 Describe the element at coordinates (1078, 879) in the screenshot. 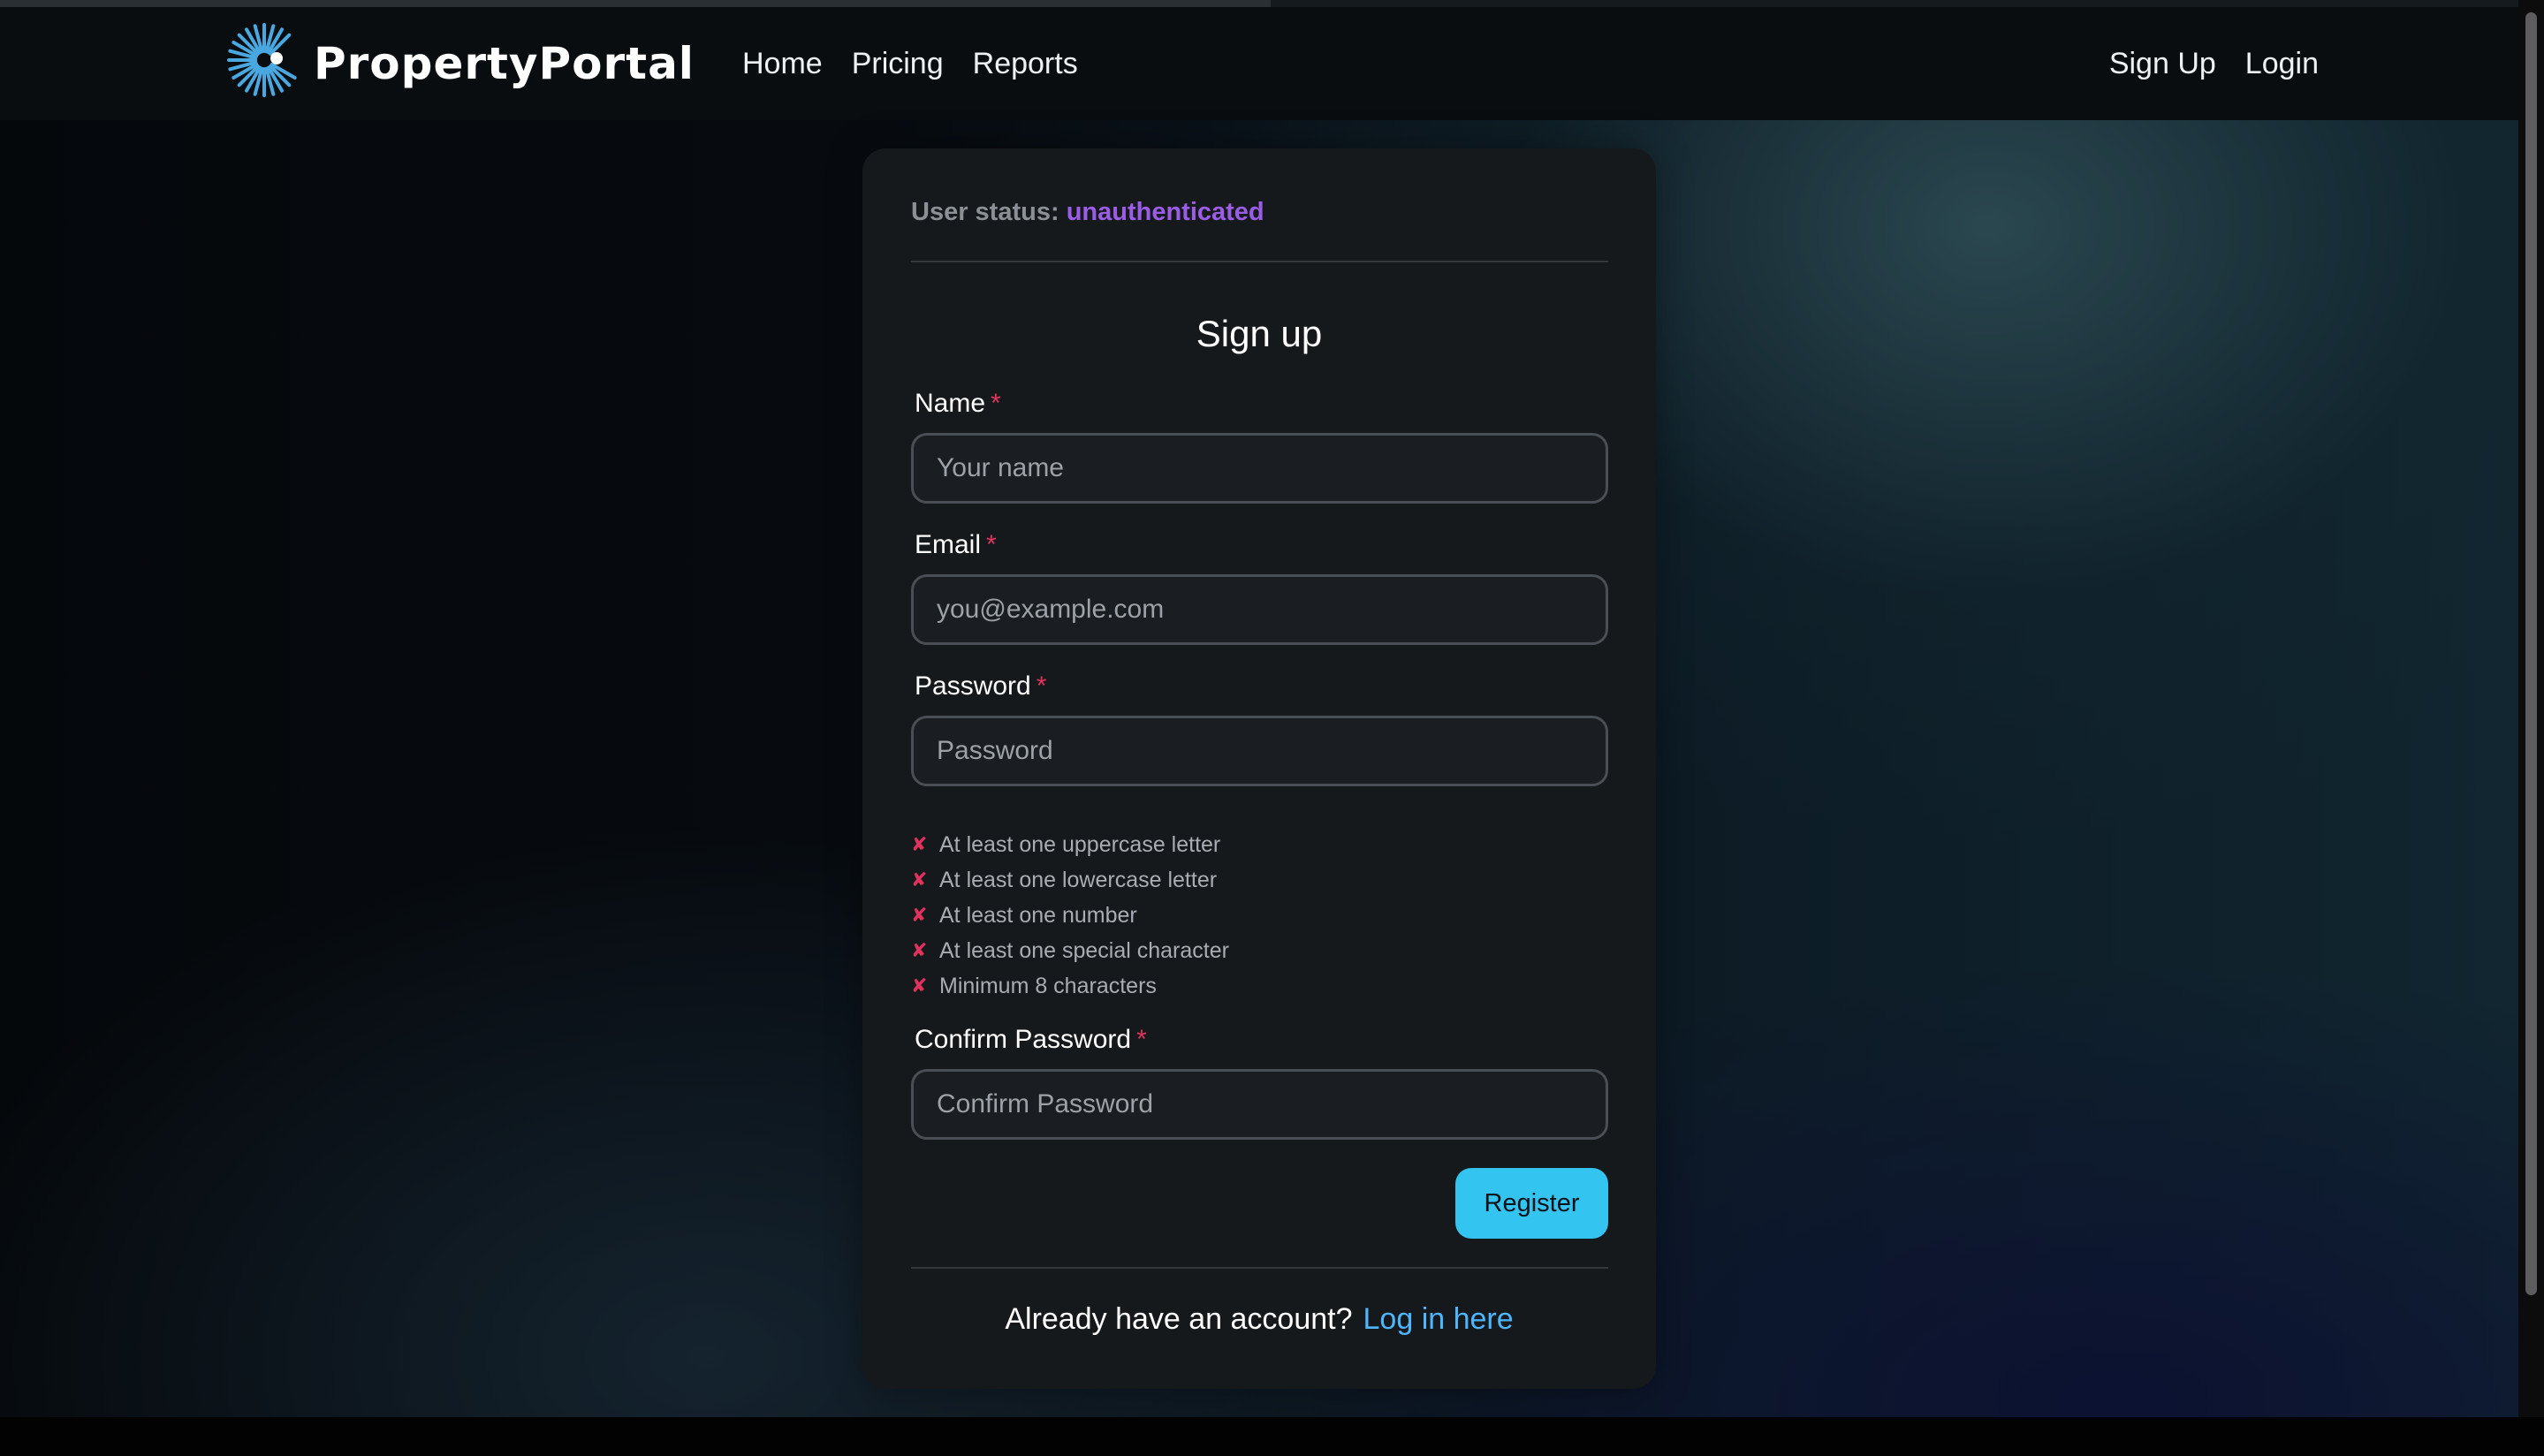

I see `password-rule-text: At least one lowercase letter` at that location.